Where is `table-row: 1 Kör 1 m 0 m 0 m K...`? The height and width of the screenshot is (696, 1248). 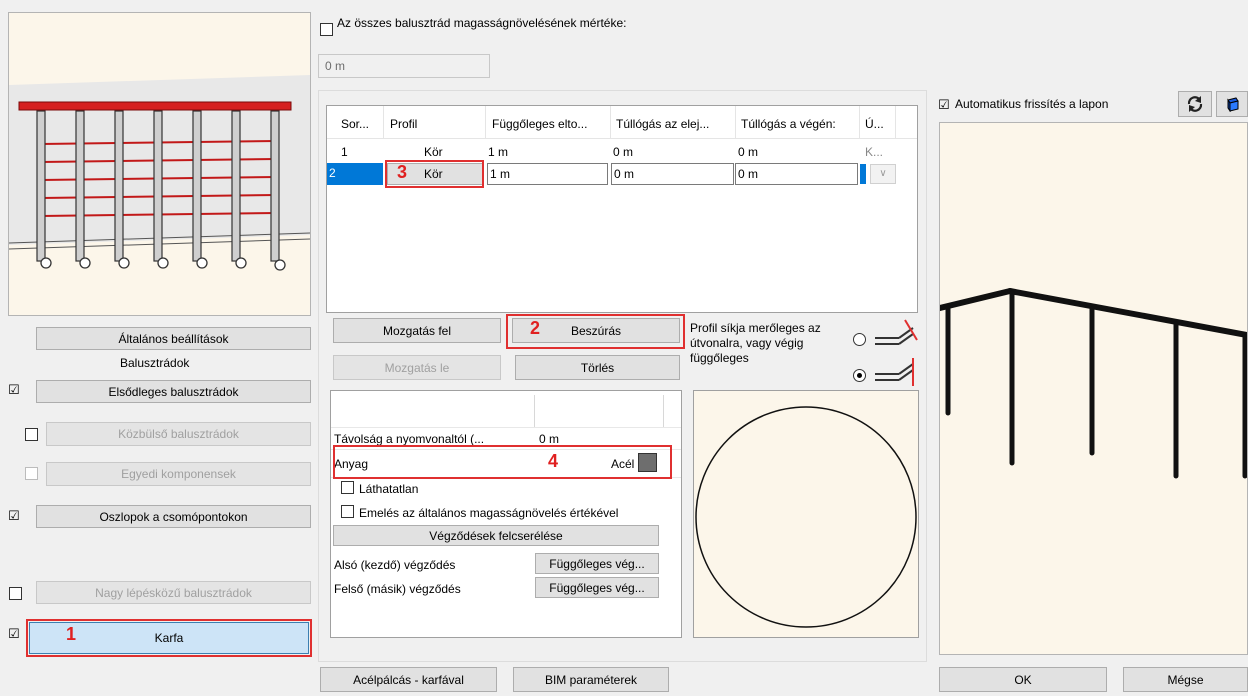
table-row: 1 Kör 1 m 0 m 0 m K... is located at coordinates (622, 152).